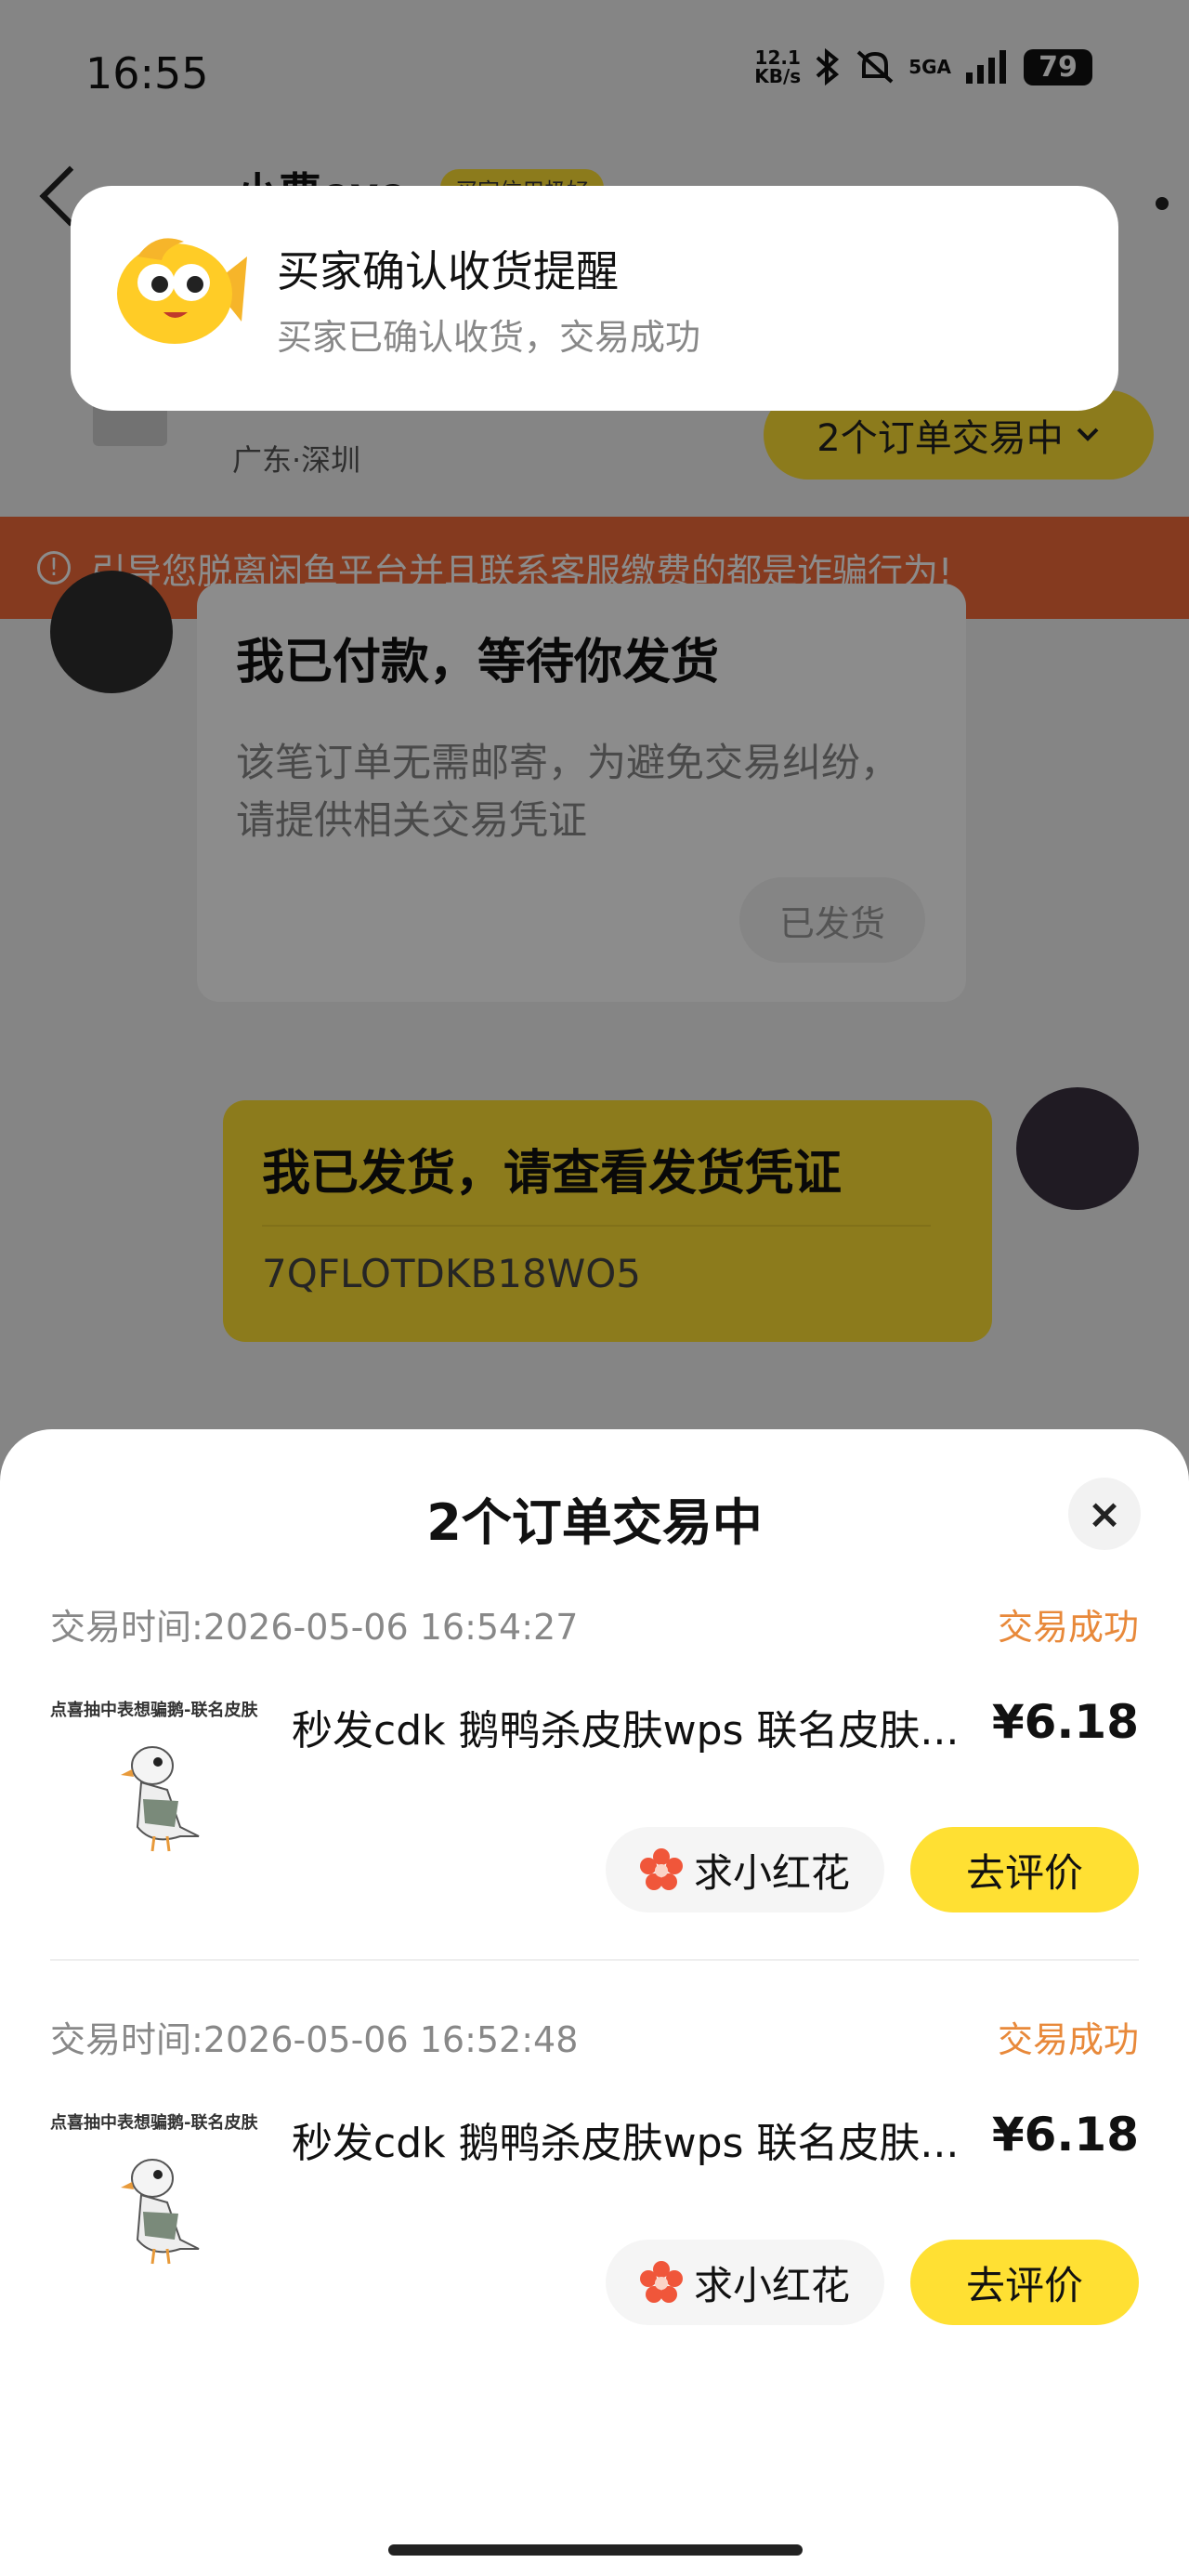 The width and height of the screenshot is (1189, 2576). I want to click on sheet-title: 2个订单交易中, so click(594, 1522).